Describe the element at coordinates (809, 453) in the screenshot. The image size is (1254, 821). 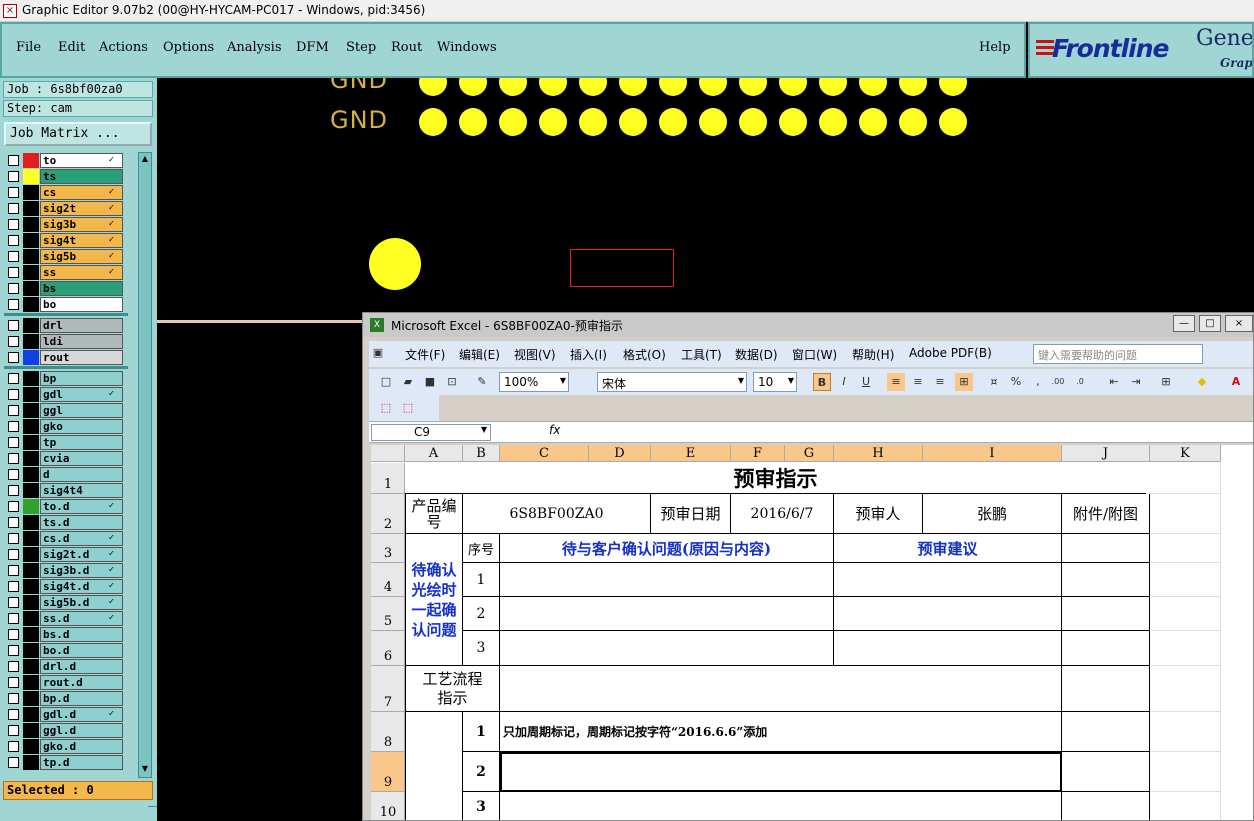
I see `column-header: G` at that location.